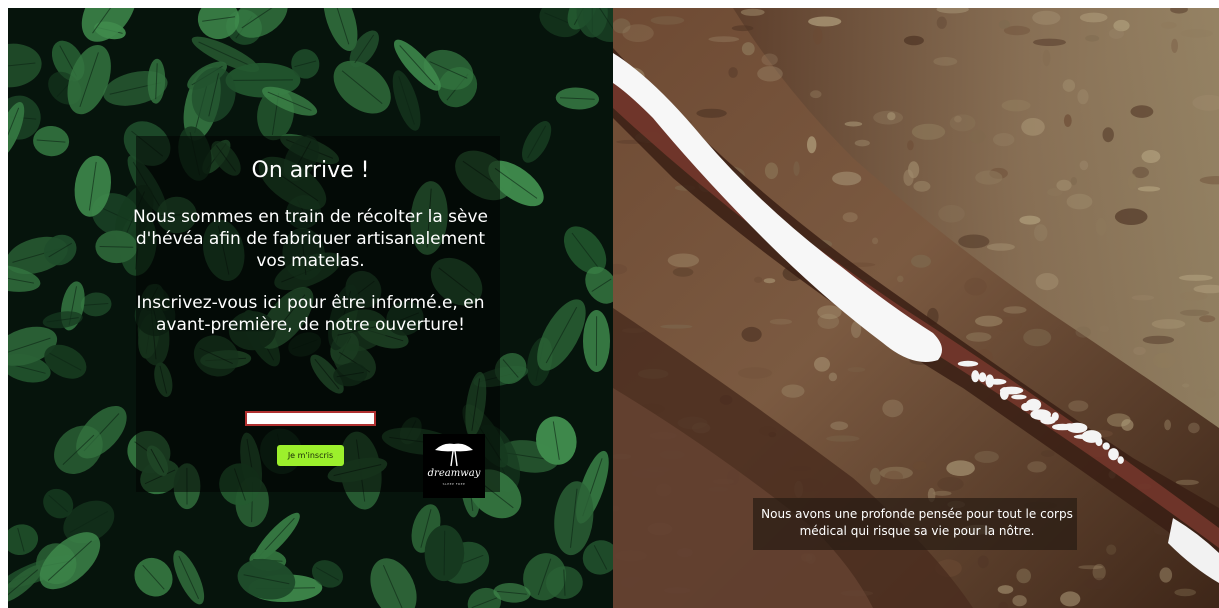 The image size is (1219, 608). What do you see at coordinates (310, 170) in the screenshot?
I see `headline: On arrive !` at bounding box center [310, 170].